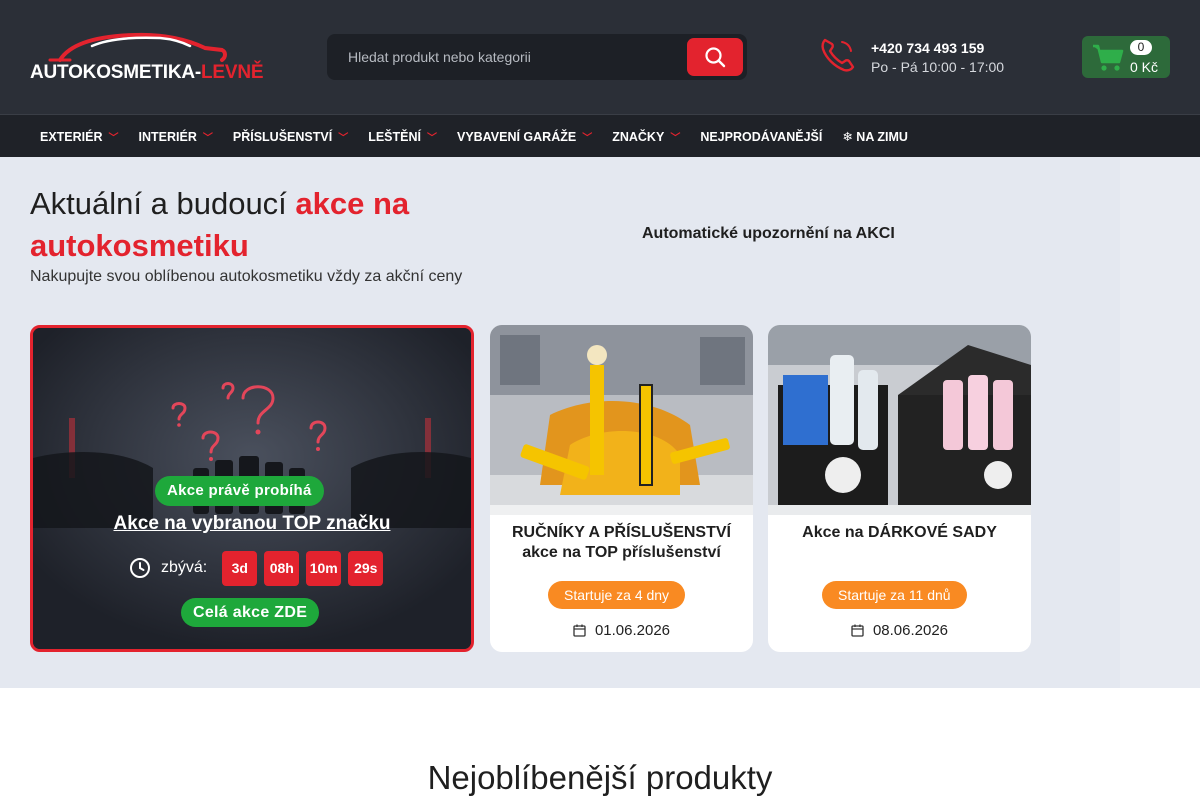 This screenshot has height=800, width=1200. Describe the element at coordinates (250, 612) in the screenshot. I see `view-deal-button: Celá akce ZDE` at that location.